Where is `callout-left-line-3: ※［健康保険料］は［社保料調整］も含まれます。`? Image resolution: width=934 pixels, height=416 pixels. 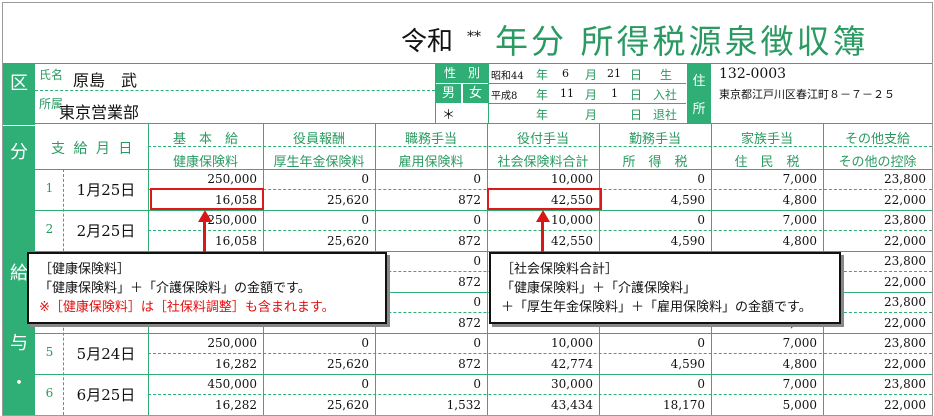 callout-left-line-3: ※［健康保険料］は［社保料調整］も含まれます。 is located at coordinates (187, 307).